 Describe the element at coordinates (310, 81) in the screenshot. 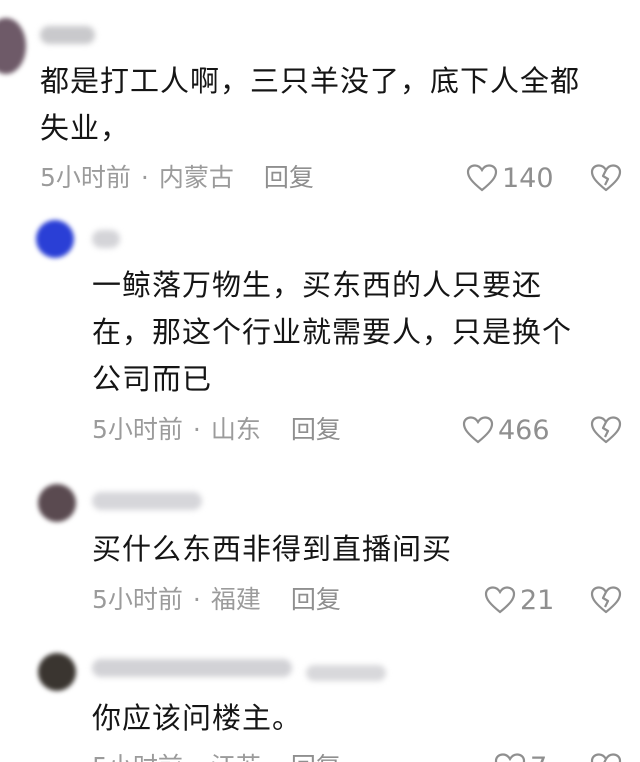

I see `comment-text-line: 都是打工人啊，三只羊没了，底下人全都` at that location.